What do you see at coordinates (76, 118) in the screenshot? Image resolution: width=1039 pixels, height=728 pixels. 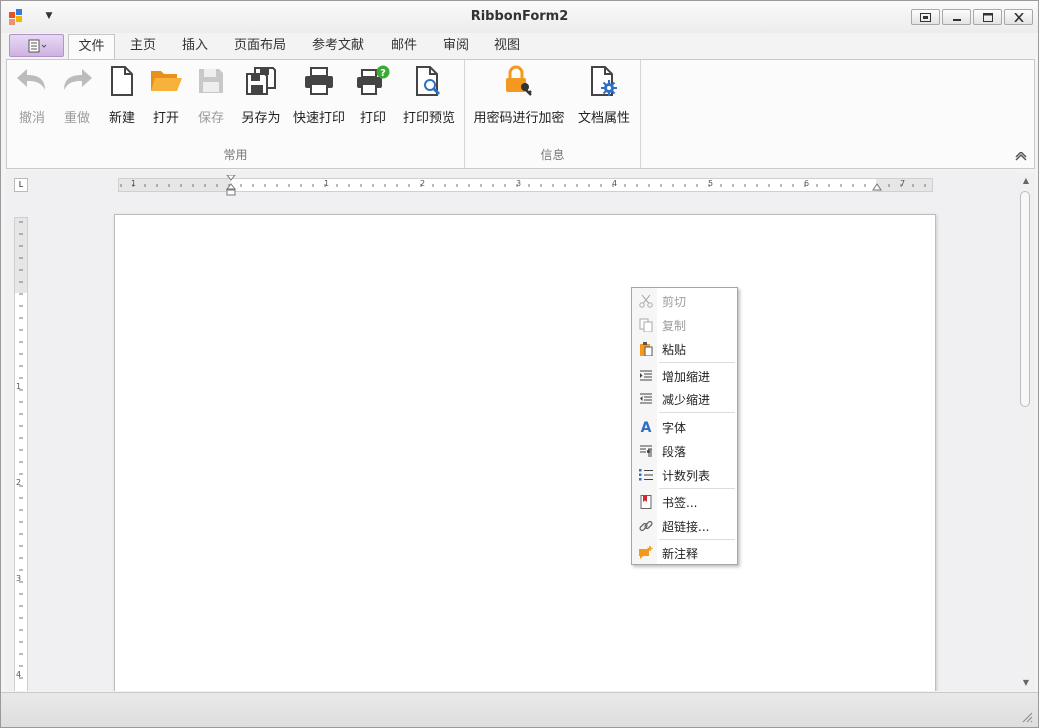 I see `redo-label: 重做` at bounding box center [76, 118].